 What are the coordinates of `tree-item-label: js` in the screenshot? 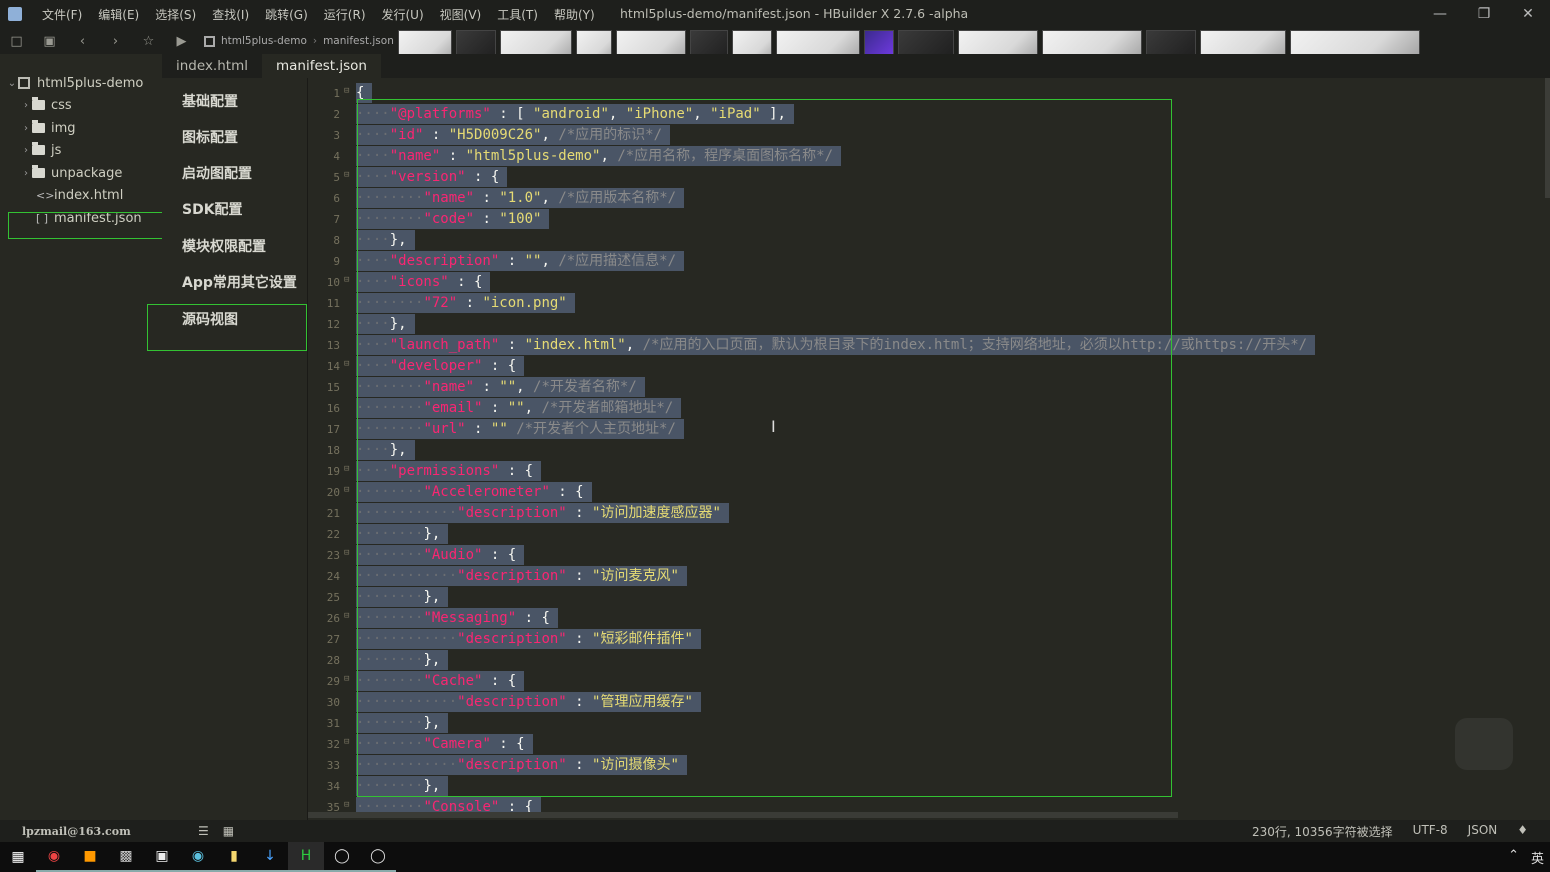 It's located at (56, 150).